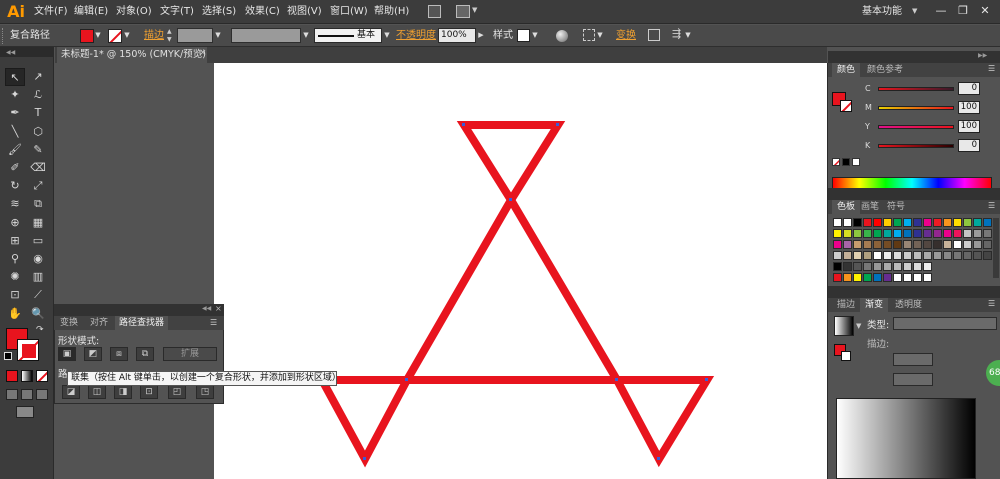 The width and height of the screenshot is (1000, 479). I want to click on tab-transparency: 透明度, so click(908, 305).